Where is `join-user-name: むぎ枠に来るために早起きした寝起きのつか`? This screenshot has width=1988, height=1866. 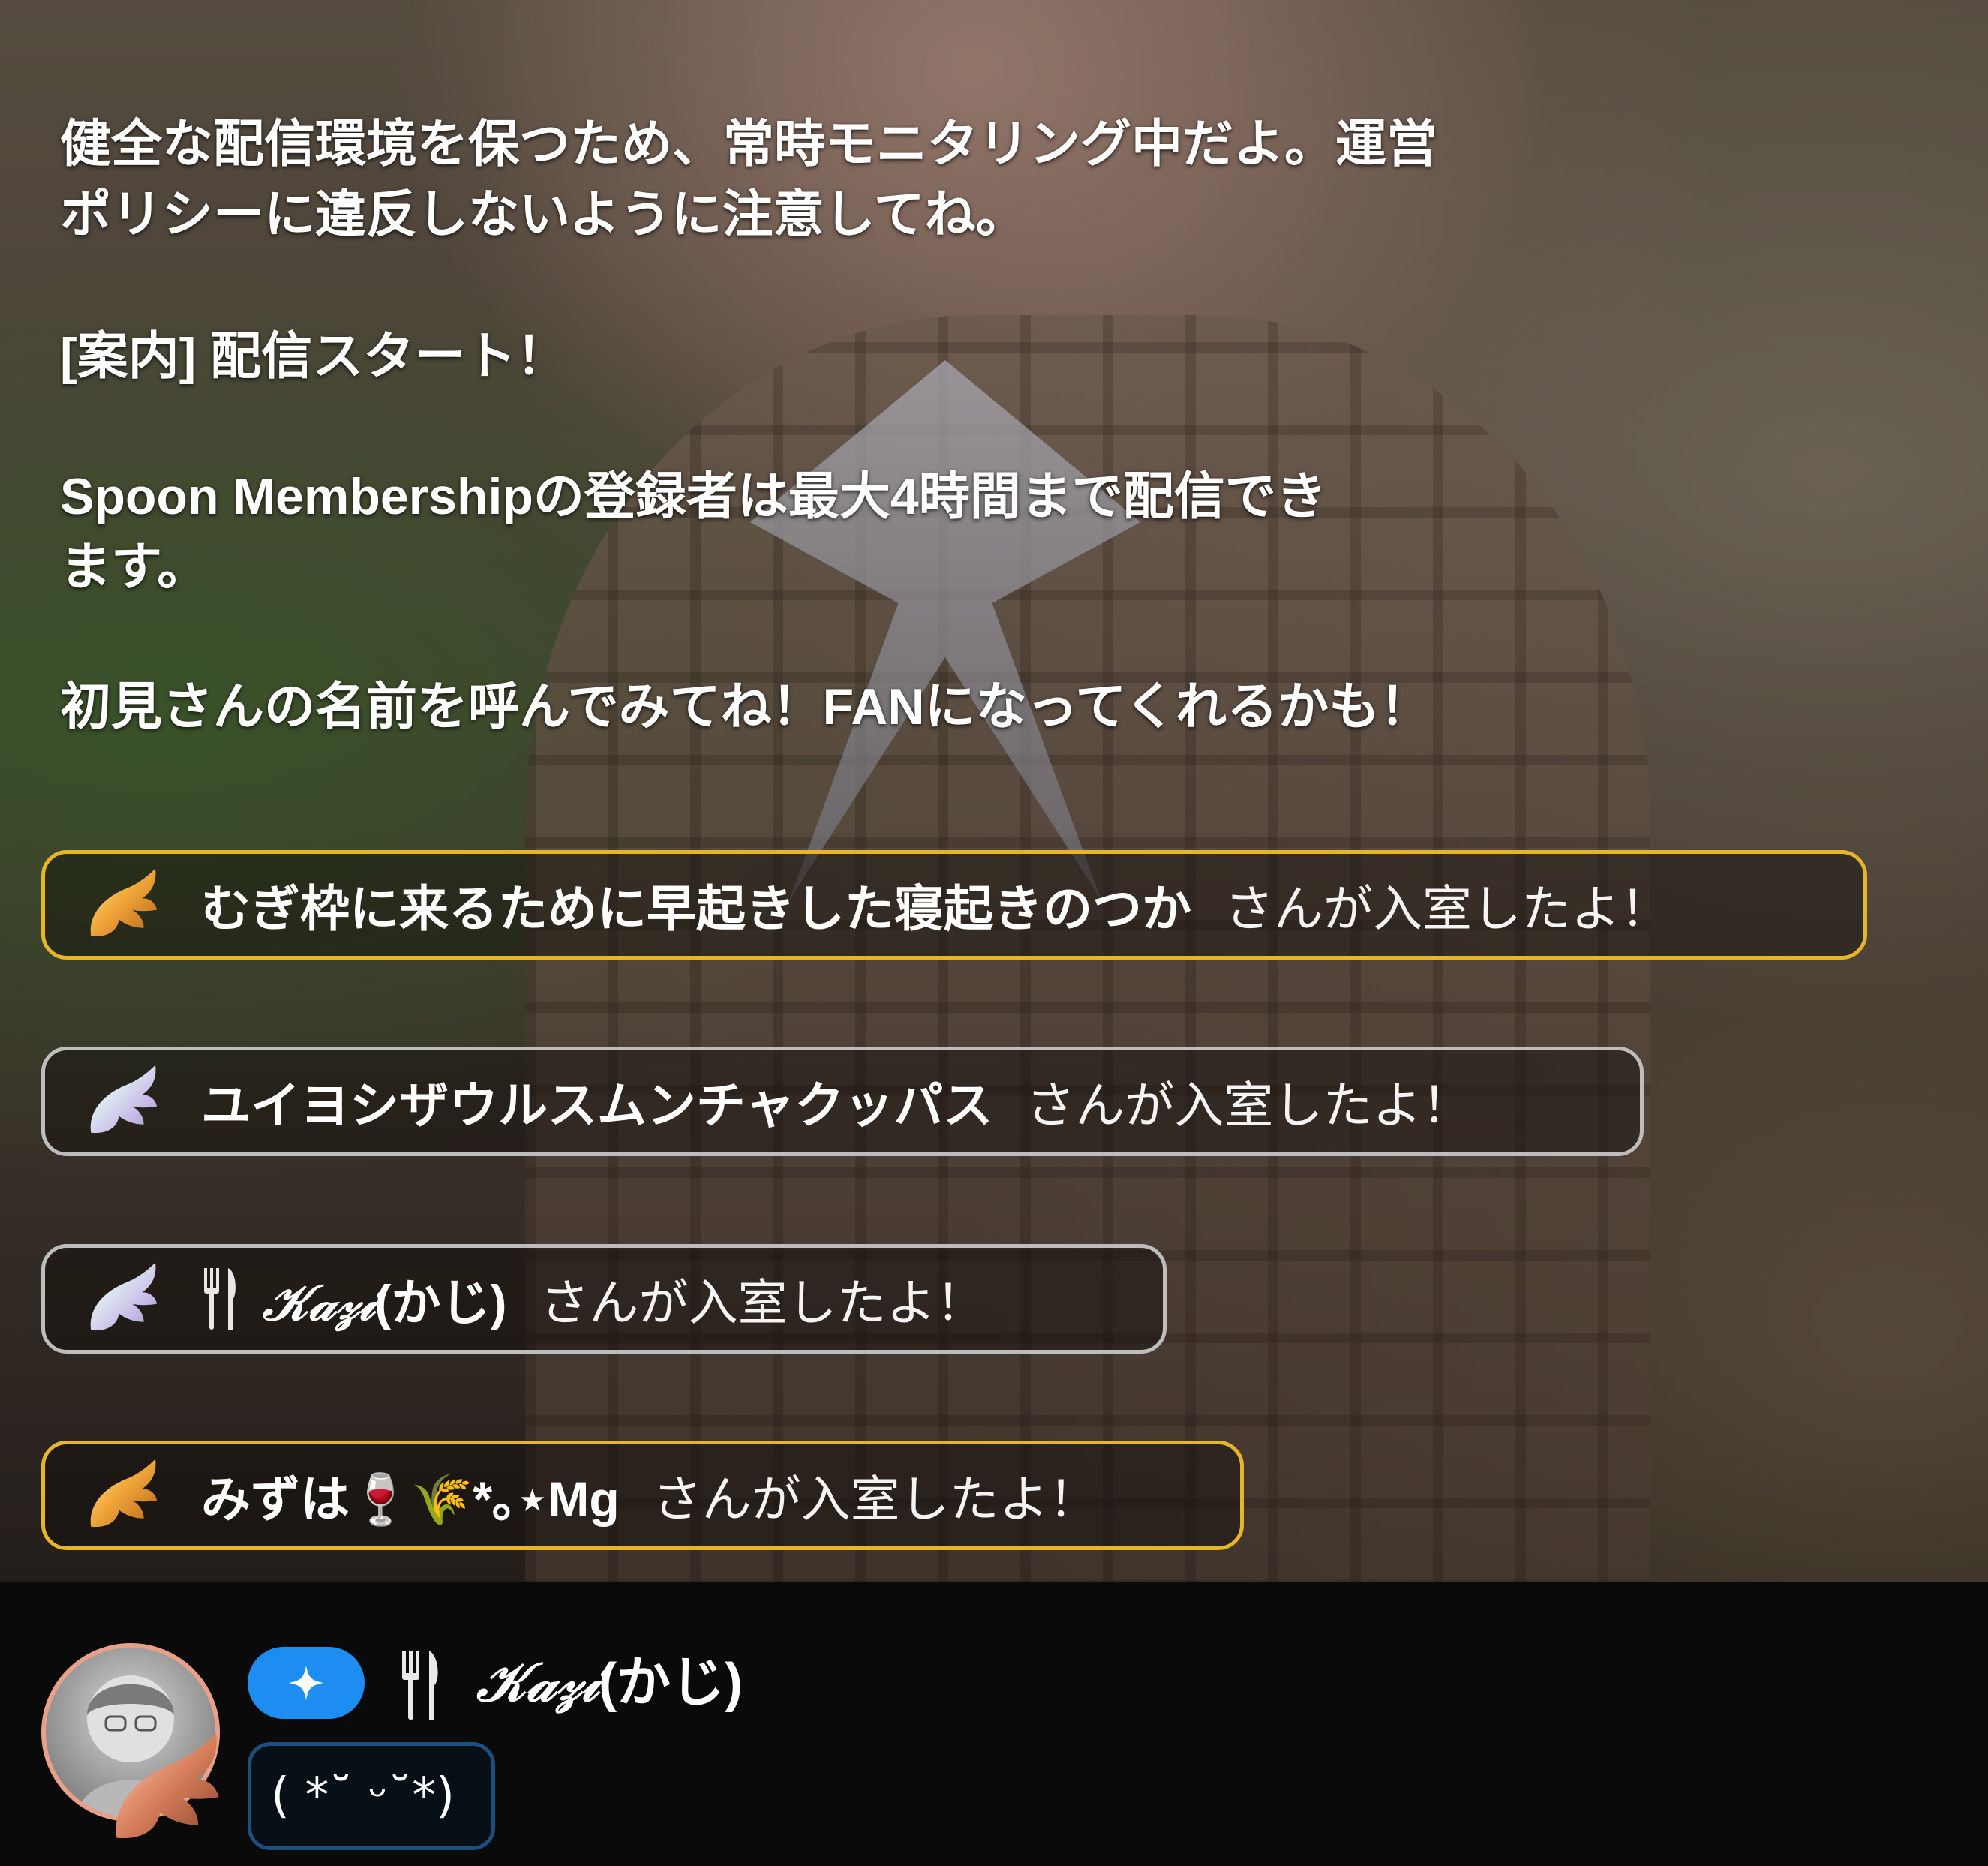
join-user-name: むぎ枠に来るために早起きした寝起きのつか is located at coordinates (696, 905).